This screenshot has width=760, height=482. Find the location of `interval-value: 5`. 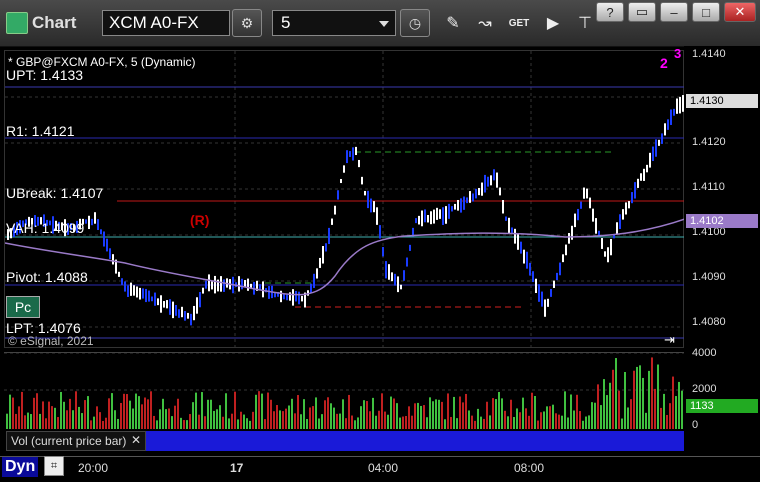

interval-value: 5 is located at coordinates (286, 22).